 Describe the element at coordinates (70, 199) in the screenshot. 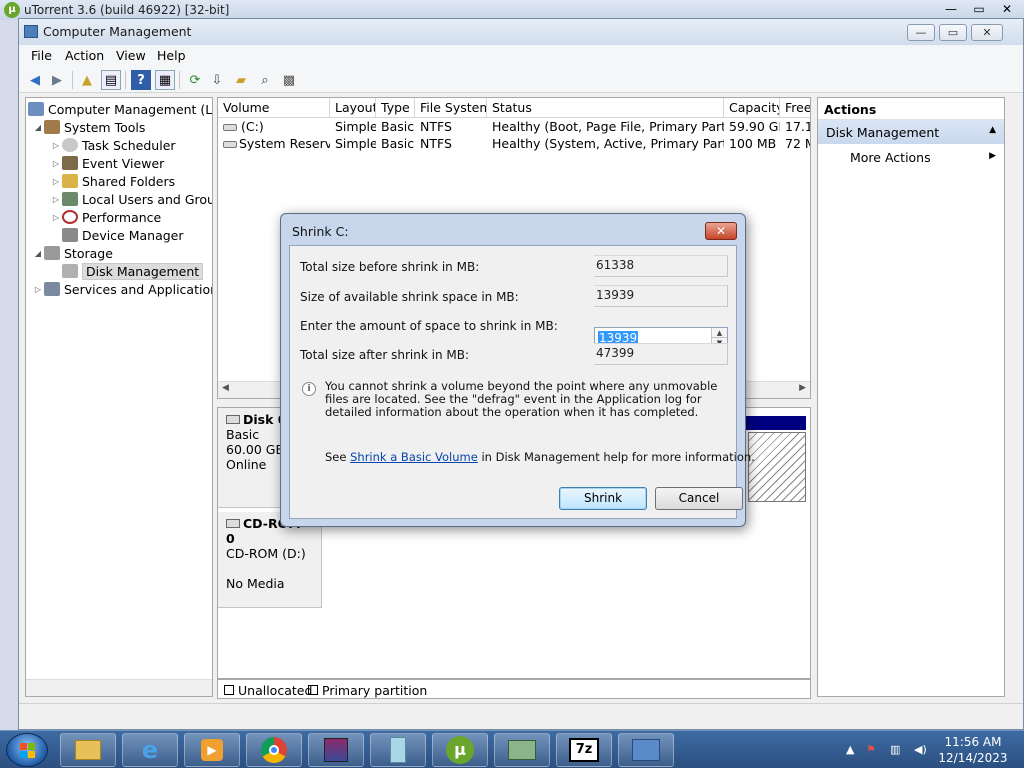

I see `users-icon` at that location.